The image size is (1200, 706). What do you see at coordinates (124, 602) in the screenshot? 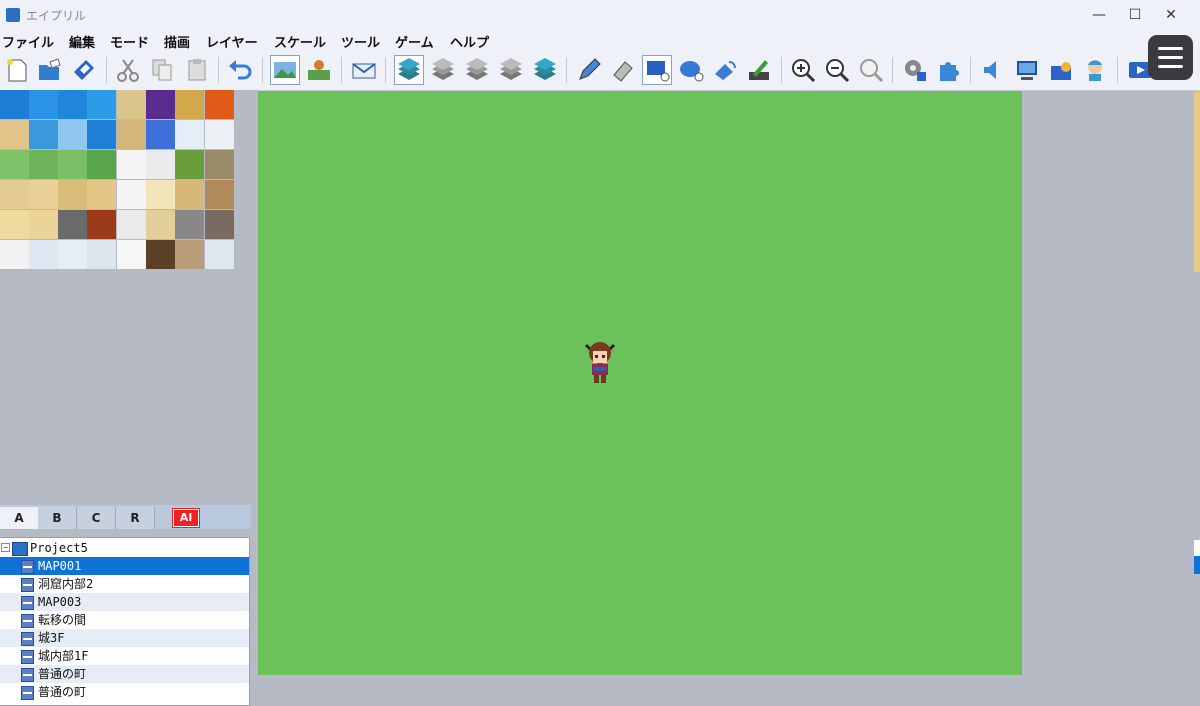
I see `map-item: MAP003` at bounding box center [124, 602].